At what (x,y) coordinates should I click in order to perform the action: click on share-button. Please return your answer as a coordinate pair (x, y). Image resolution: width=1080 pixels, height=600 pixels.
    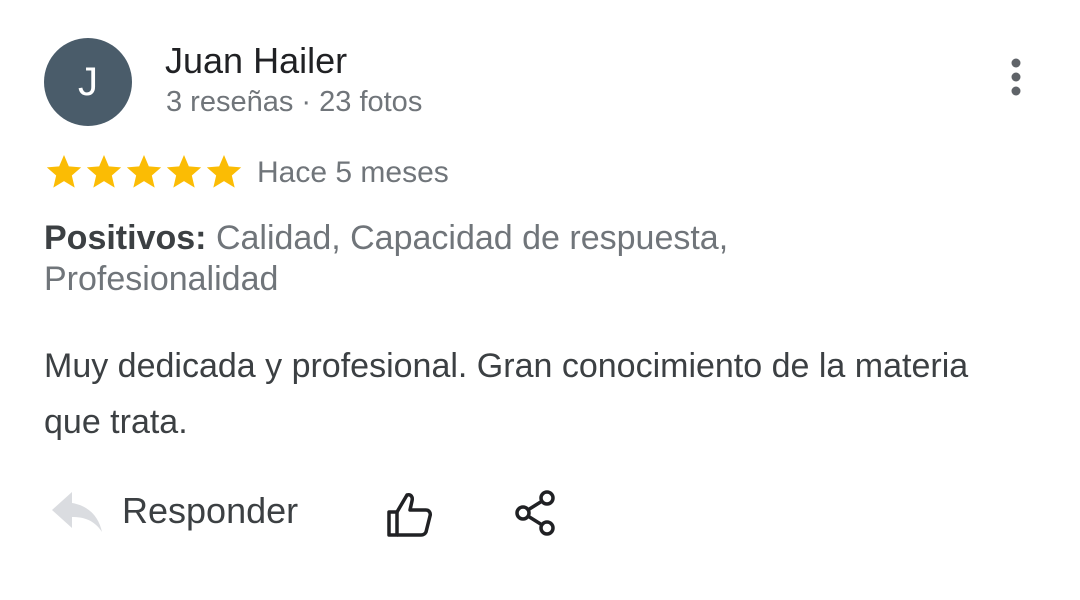
    Looking at the image, I should click on (535, 513).